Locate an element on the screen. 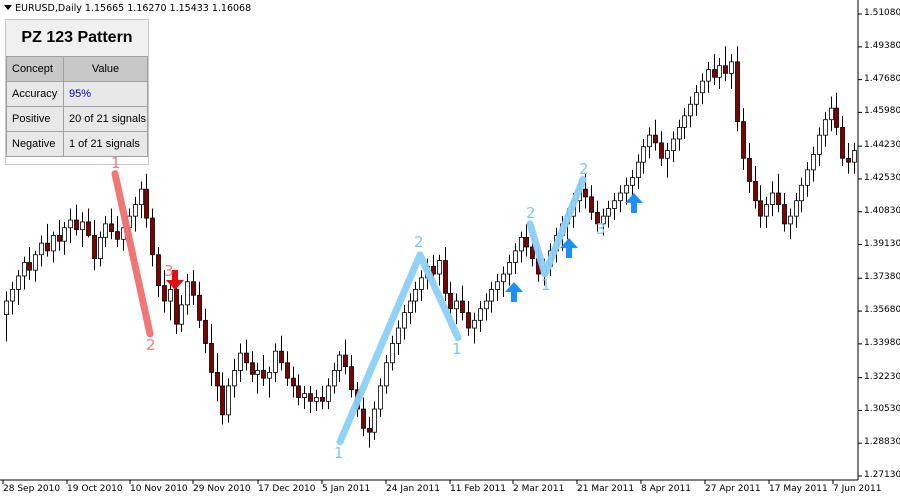 Image resolution: width=900 pixels, height=500 pixels. table-header-row: Concept Value is located at coordinates (77, 69).